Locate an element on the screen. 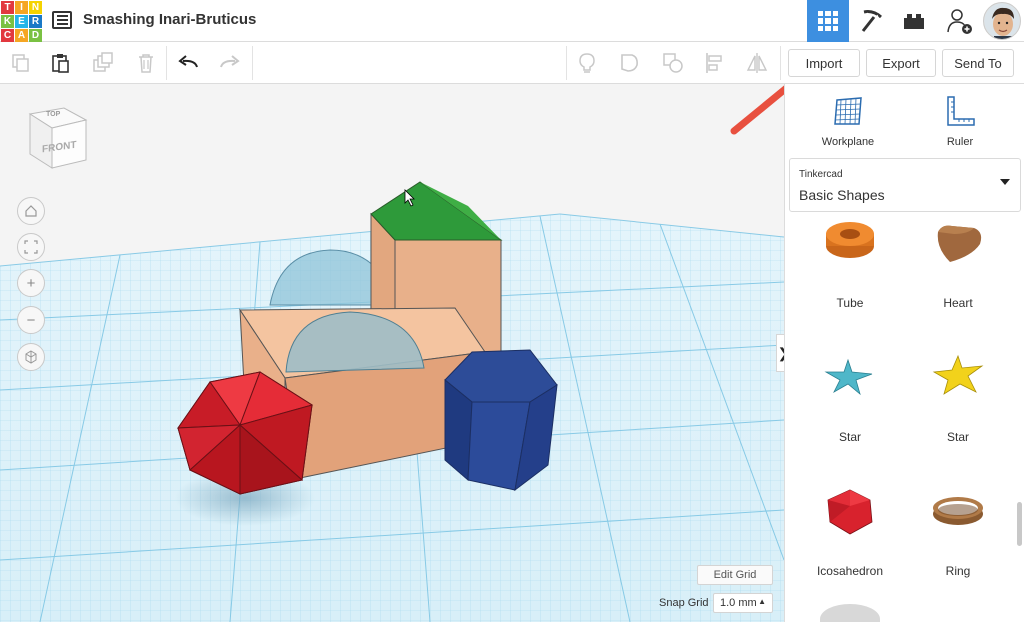  view-cube-top-label: TOP is located at coordinates (53, 114).